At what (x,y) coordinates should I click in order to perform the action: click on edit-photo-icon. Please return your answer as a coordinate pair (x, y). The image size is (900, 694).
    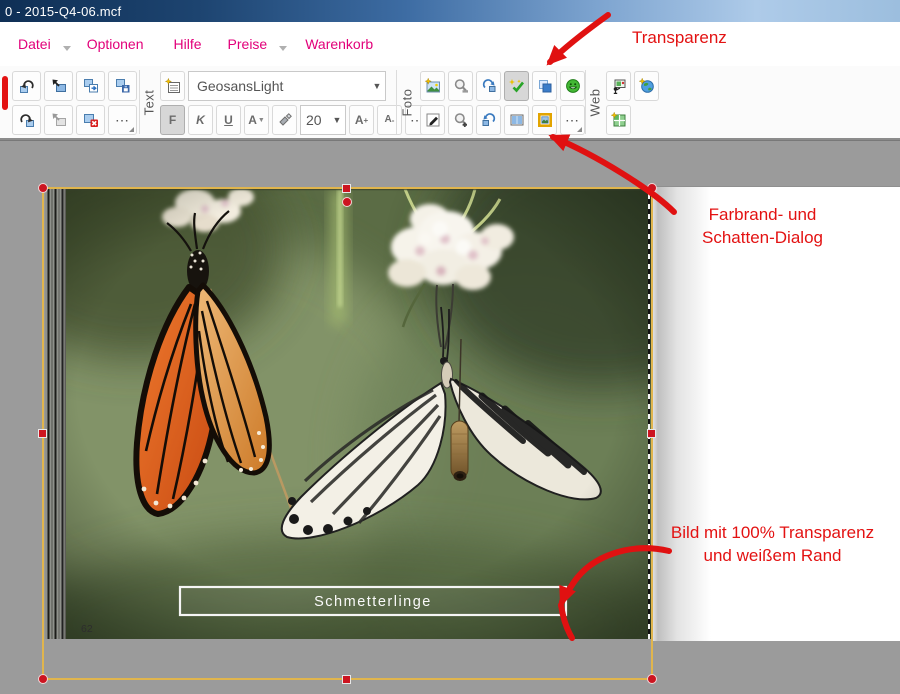
    Looking at the image, I should click on (432, 120).